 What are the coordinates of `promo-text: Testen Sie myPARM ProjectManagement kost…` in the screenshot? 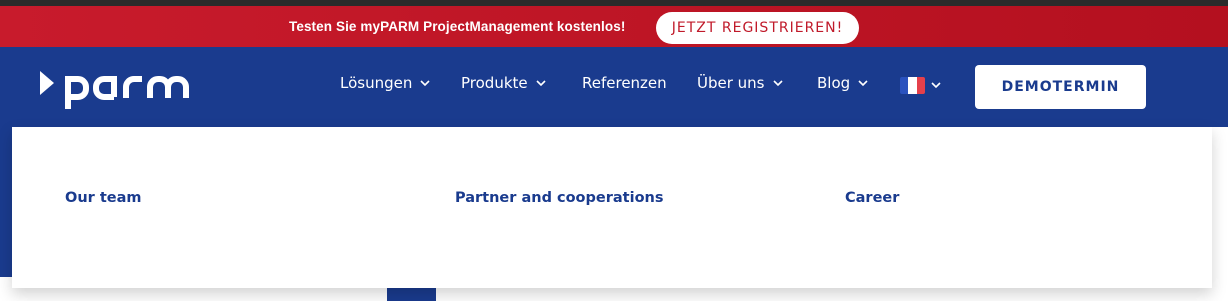 It's located at (457, 26).